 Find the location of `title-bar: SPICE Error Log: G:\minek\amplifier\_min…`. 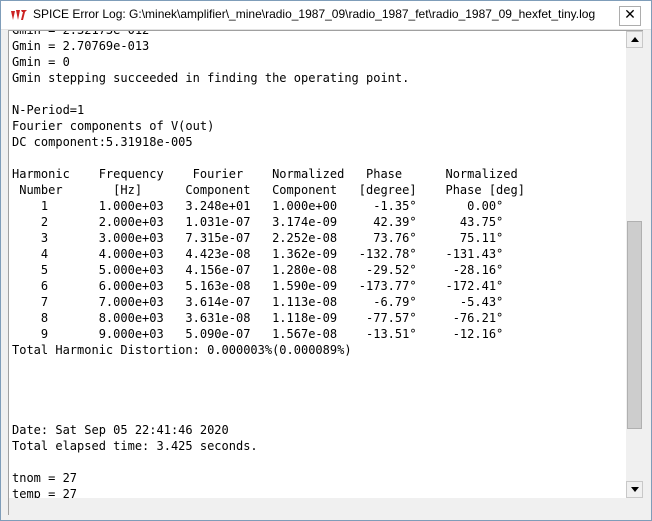

title-bar: SPICE Error Log: G:\minek\amplifier\_min… is located at coordinates (326, 15).